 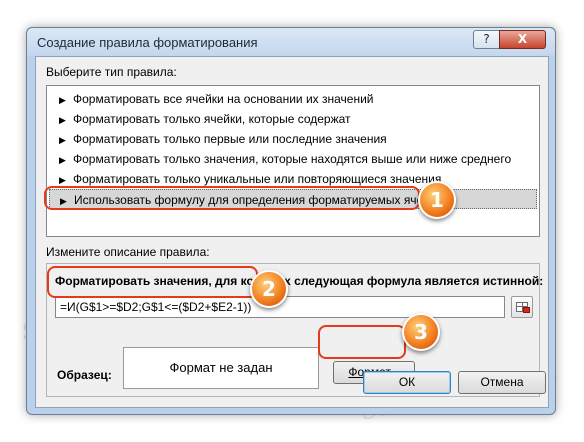 I want to click on range-select-icon, so click(x=522, y=307).